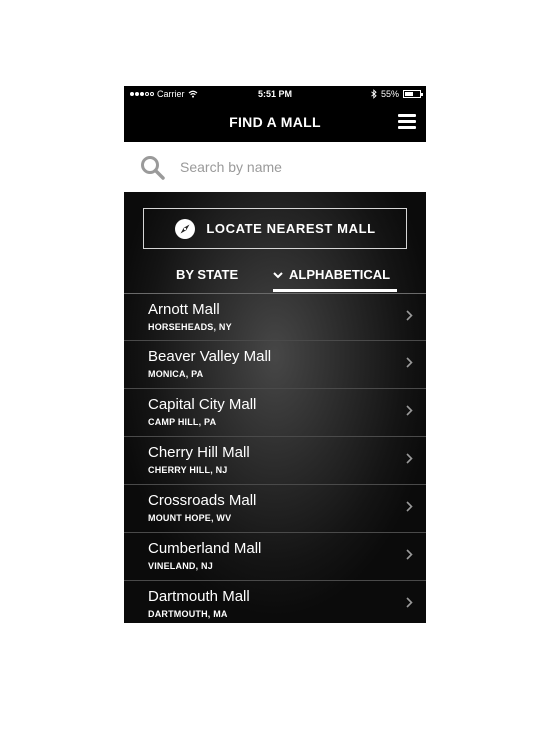 Image resolution: width=557 pixels, height=742 pixels. I want to click on mall-name: Dartmouth Mall, so click(199, 596).